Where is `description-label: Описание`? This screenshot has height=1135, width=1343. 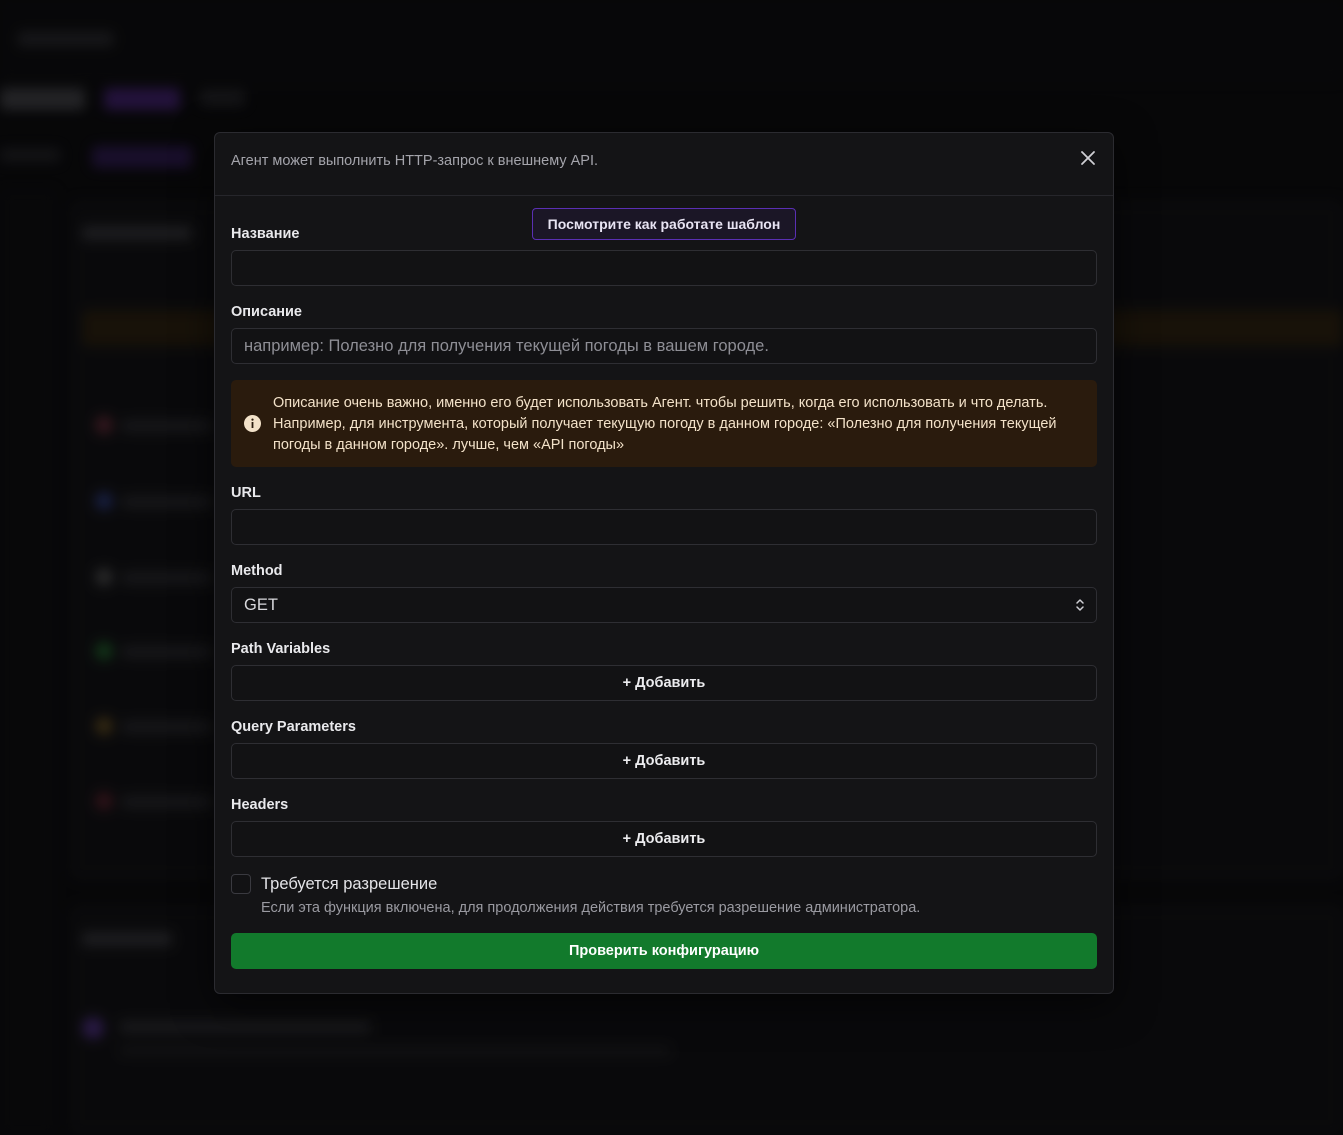 description-label: Описание is located at coordinates (266, 312).